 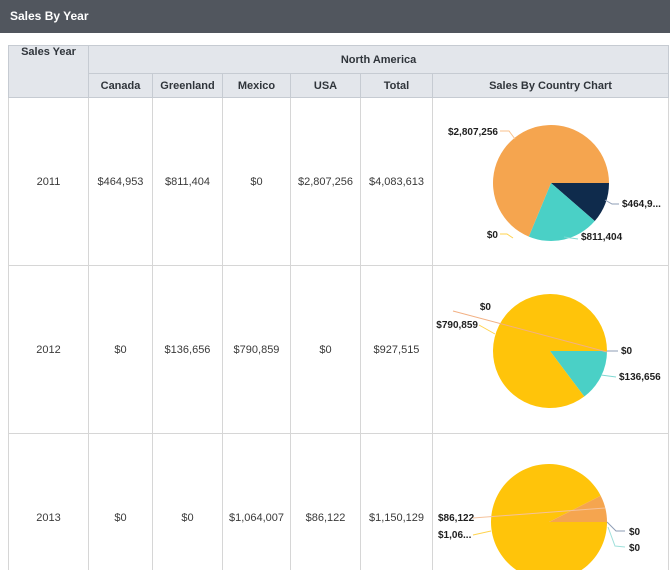 I want to click on pie-leader-usa, so click(x=508, y=134).